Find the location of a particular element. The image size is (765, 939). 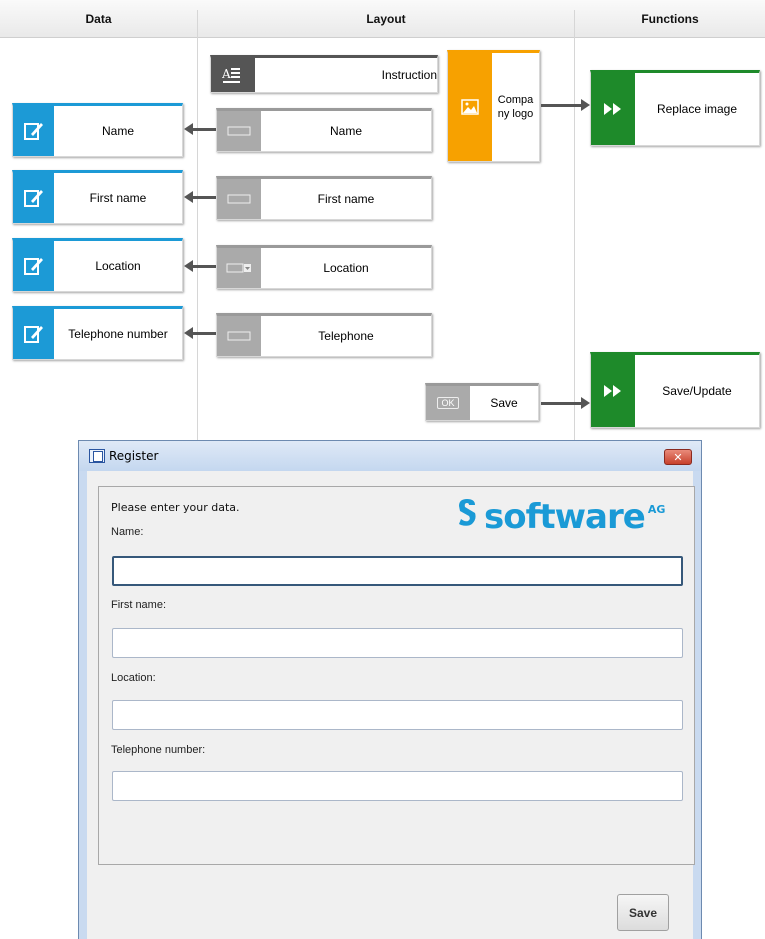

dialog-titlebar: Register ✕ is located at coordinates (390, 456).